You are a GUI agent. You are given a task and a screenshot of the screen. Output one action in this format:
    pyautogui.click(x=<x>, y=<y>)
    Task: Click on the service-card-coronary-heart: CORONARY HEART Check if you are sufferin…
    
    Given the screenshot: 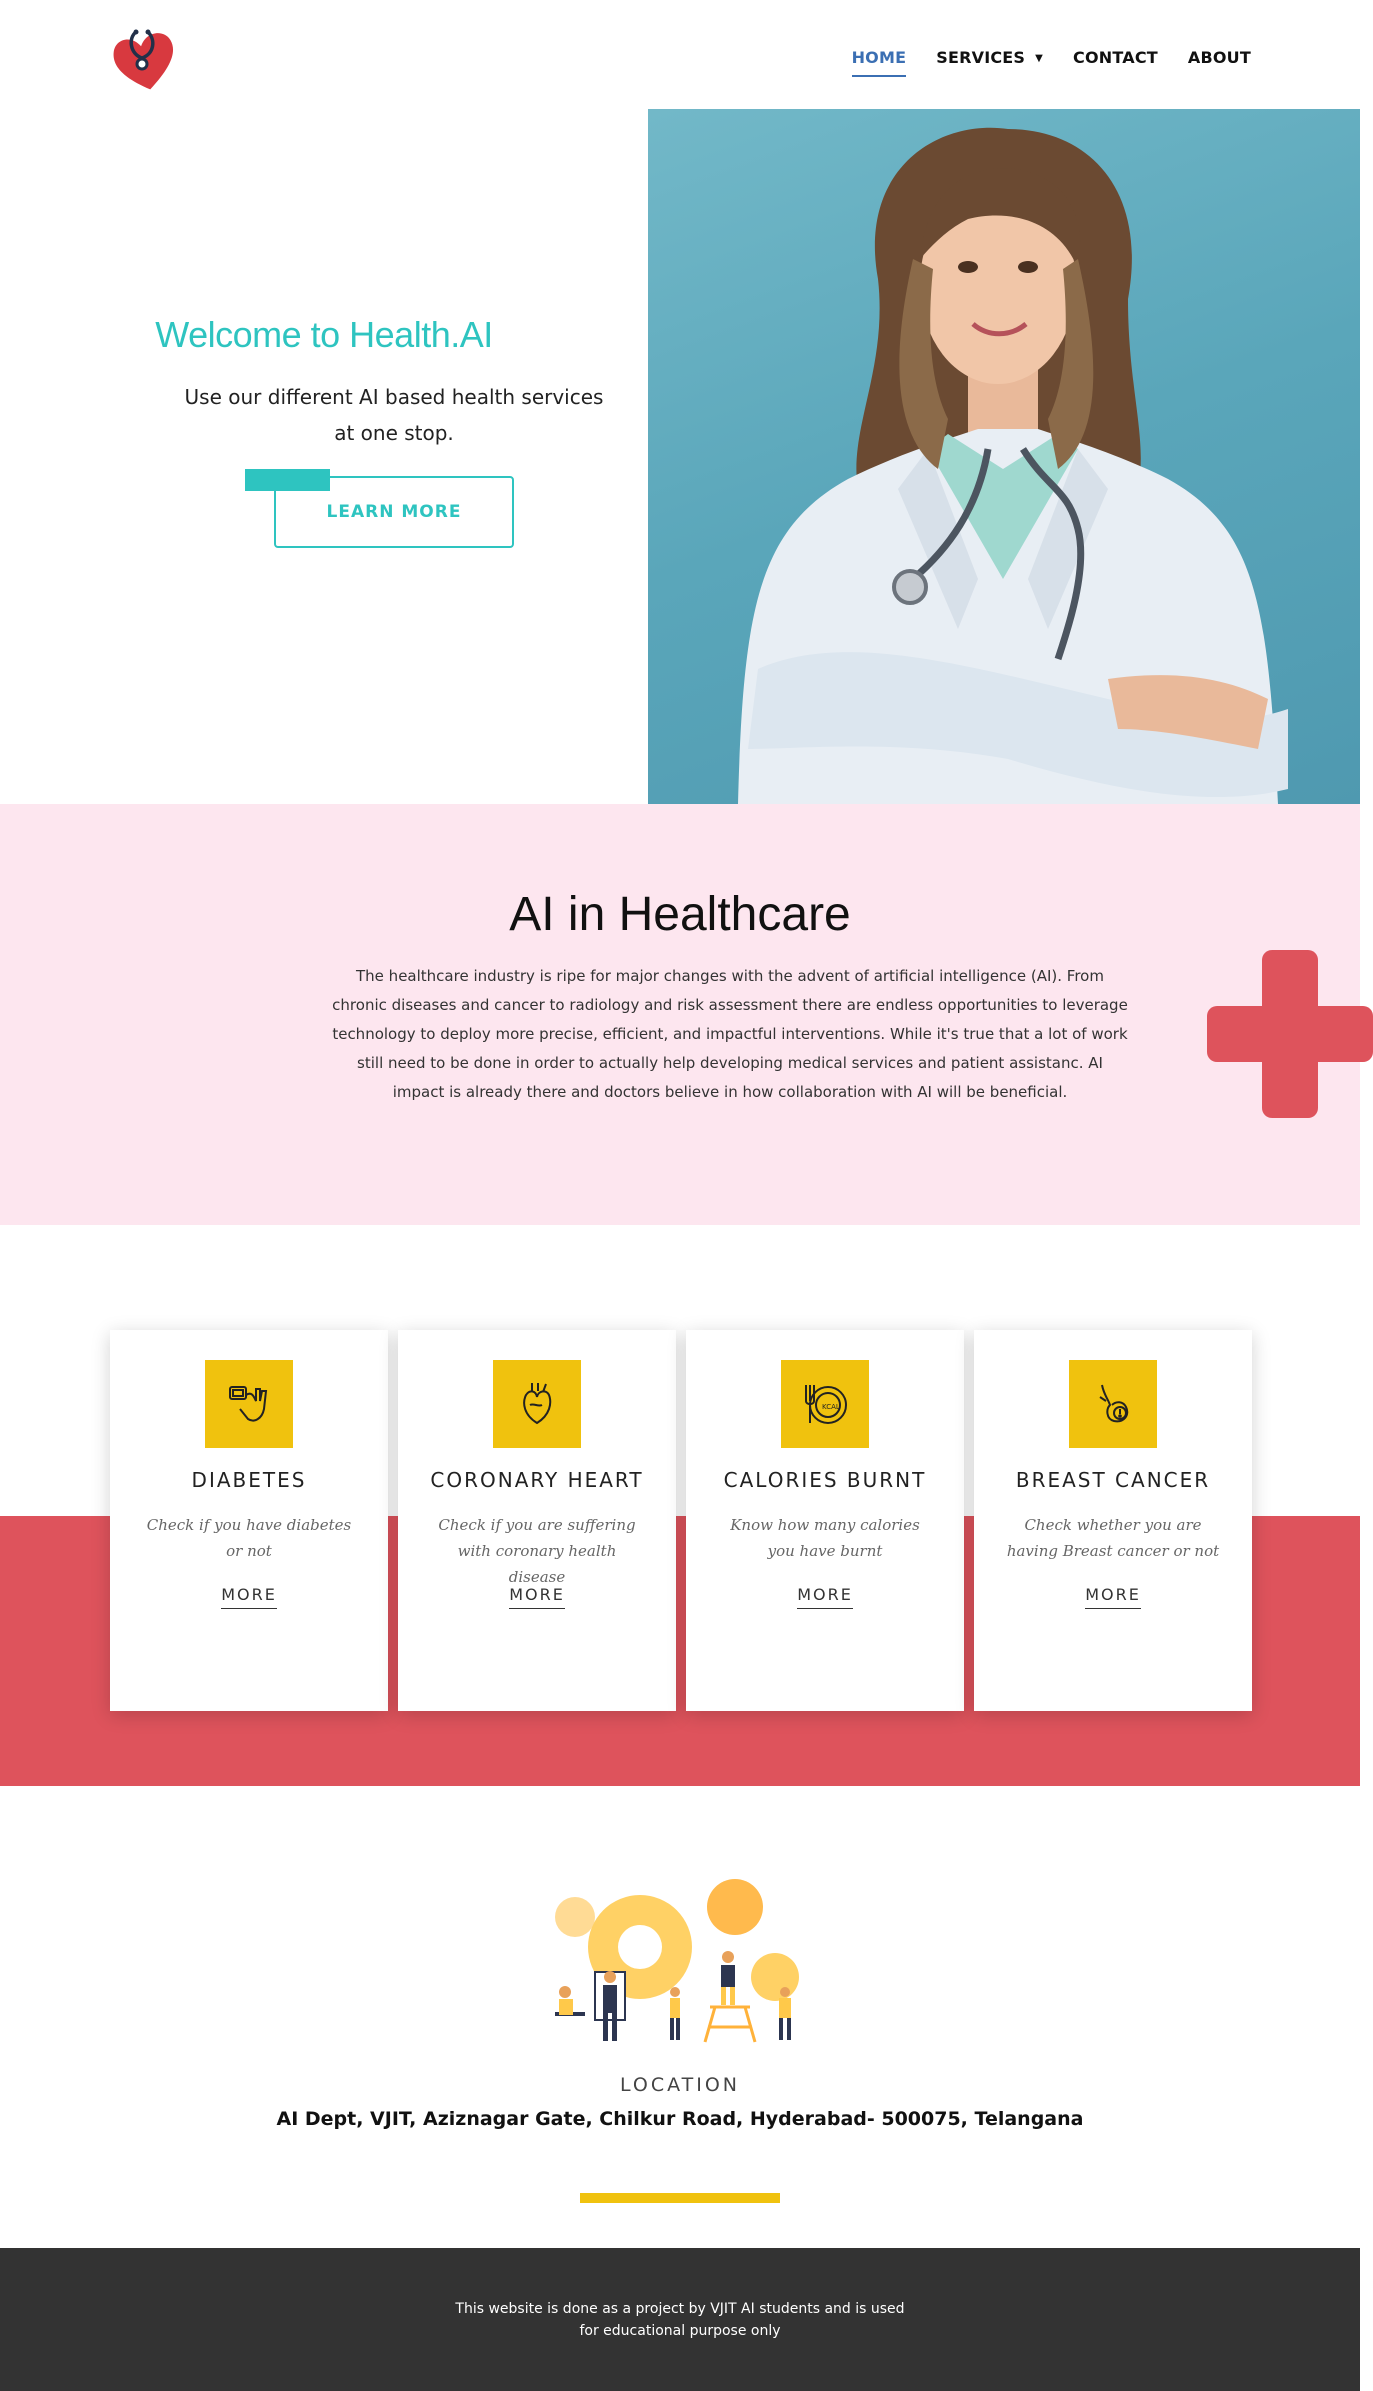 What is the action you would take?
    pyautogui.click(x=537, y=1520)
    